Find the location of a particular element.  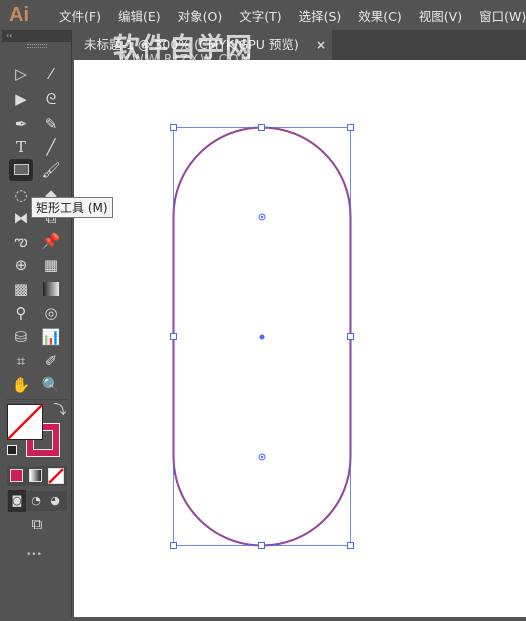

eyedropper-icon: ⚲ is located at coordinates (21, 313).